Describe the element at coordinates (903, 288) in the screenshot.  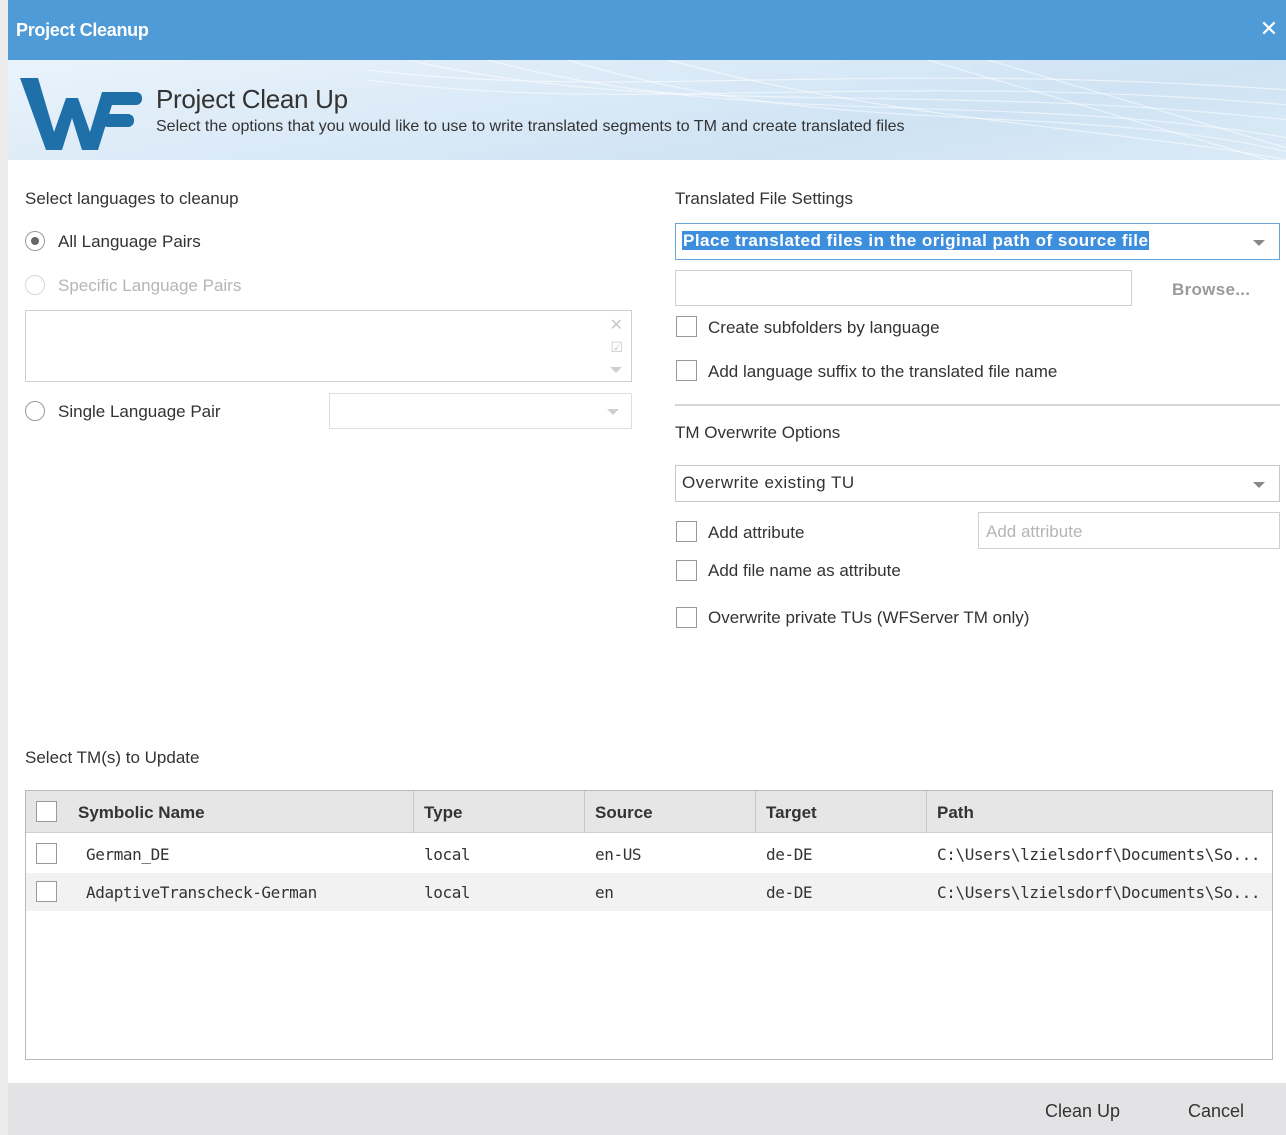
I see `output-path-input` at that location.